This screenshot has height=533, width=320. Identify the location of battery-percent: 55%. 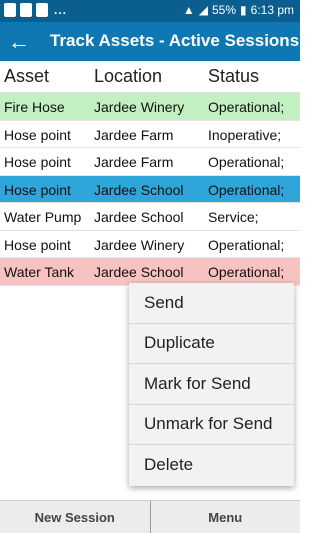
(224, 10).